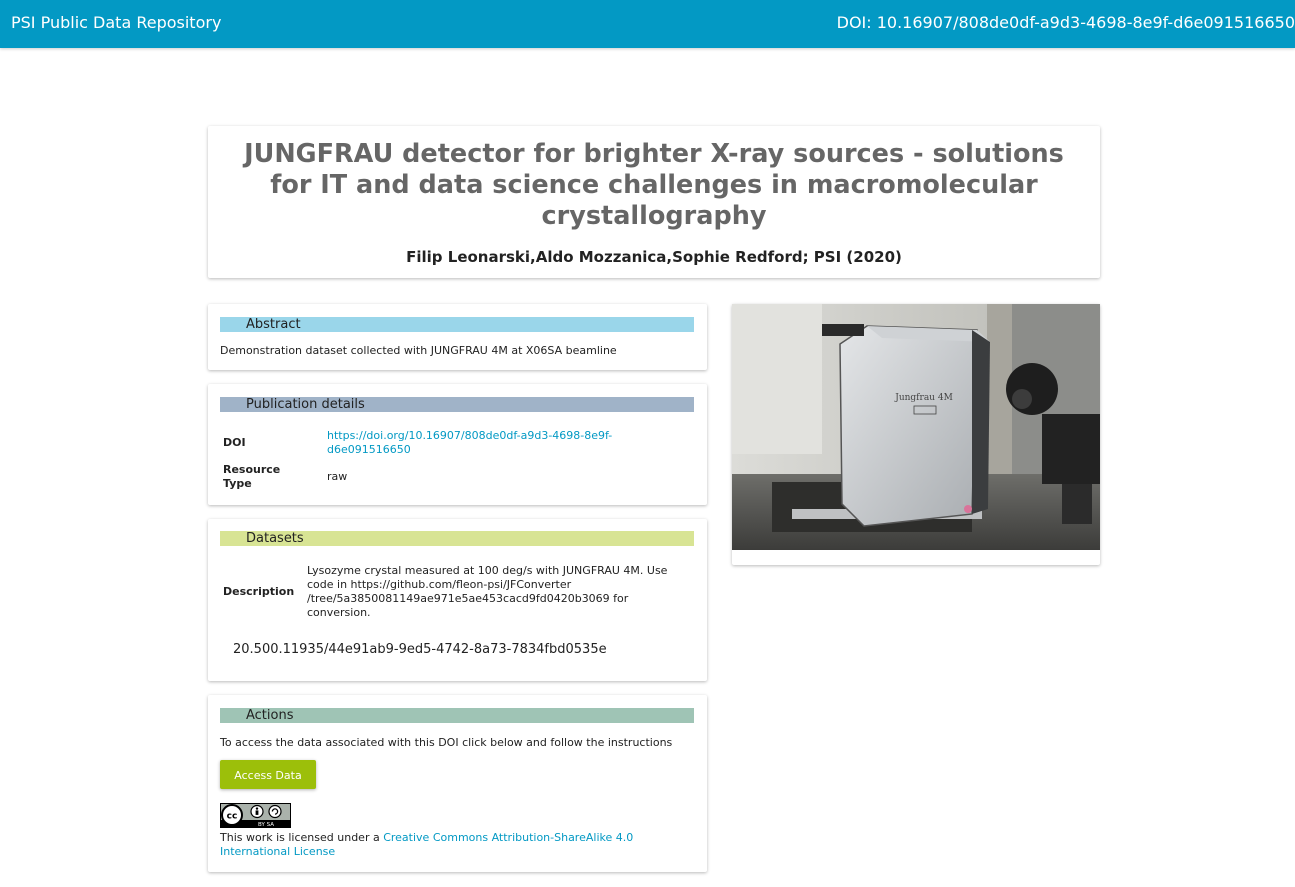  I want to click on resource-type-label-line-1: Resource, so click(252, 469).